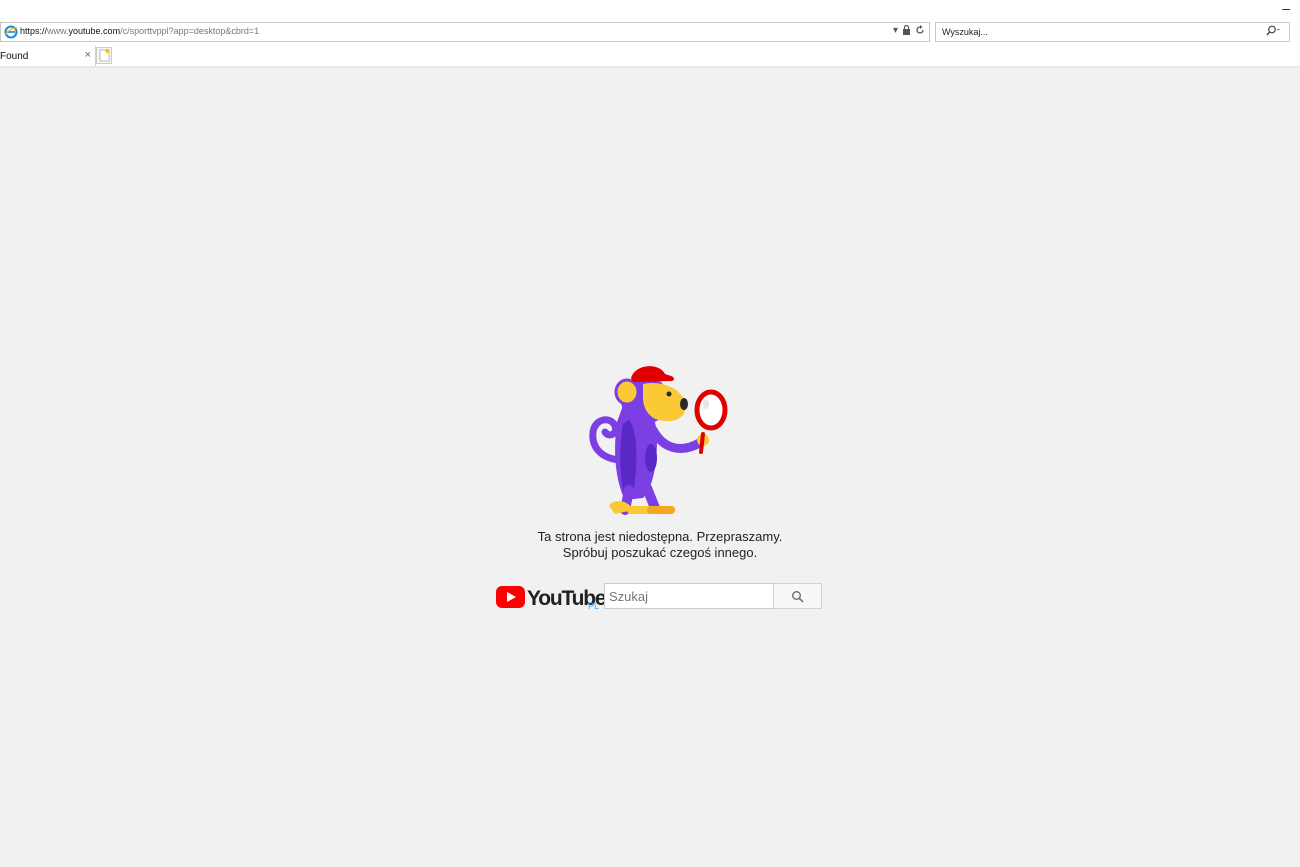 The width and height of the screenshot is (1300, 867). Describe the element at coordinates (658, 440) in the screenshot. I see `monkey-illustration` at that location.